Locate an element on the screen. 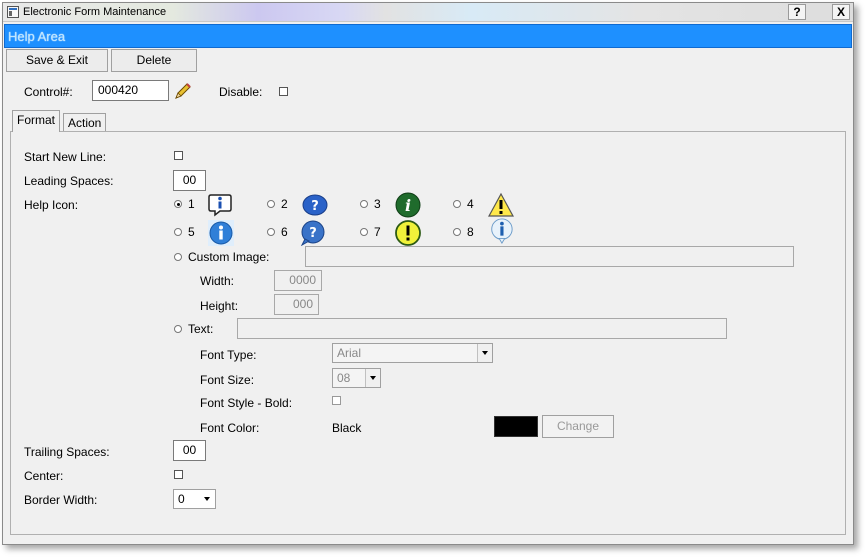 The width and height of the screenshot is (865, 557). help-icon-num-5: 5 is located at coordinates (191, 232).